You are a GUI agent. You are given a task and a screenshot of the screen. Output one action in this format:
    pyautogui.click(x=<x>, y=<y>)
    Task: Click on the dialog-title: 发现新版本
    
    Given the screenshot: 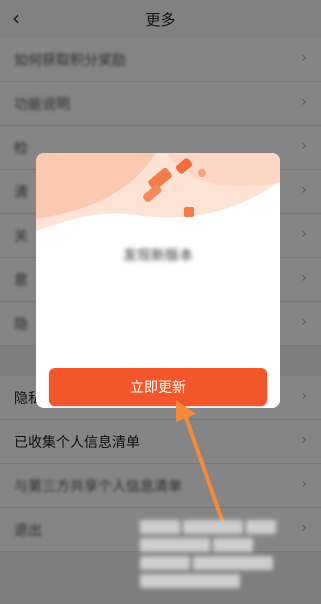 What is the action you would take?
    pyautogui.click(x=158, y=256)
    